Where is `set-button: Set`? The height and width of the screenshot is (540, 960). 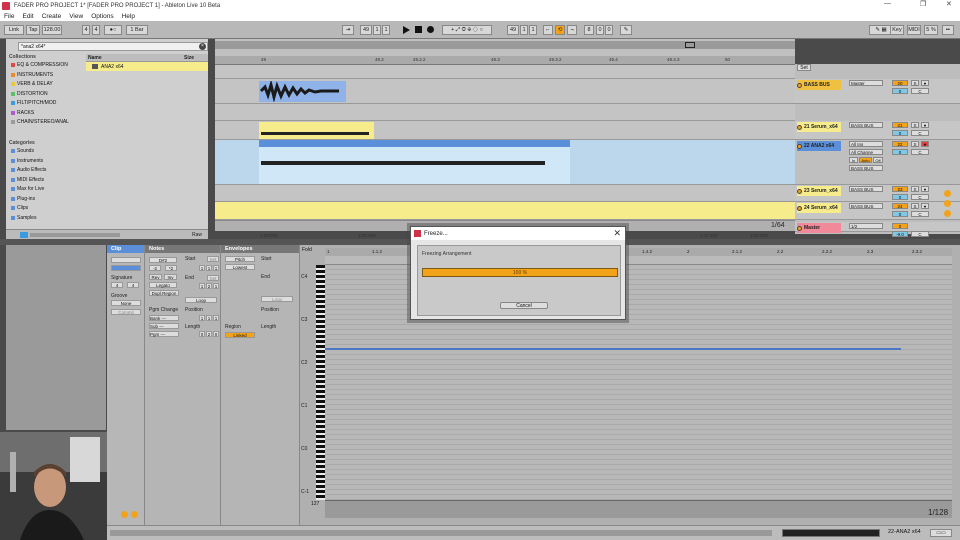
set-button: Set is located at coordinates (804, 67).